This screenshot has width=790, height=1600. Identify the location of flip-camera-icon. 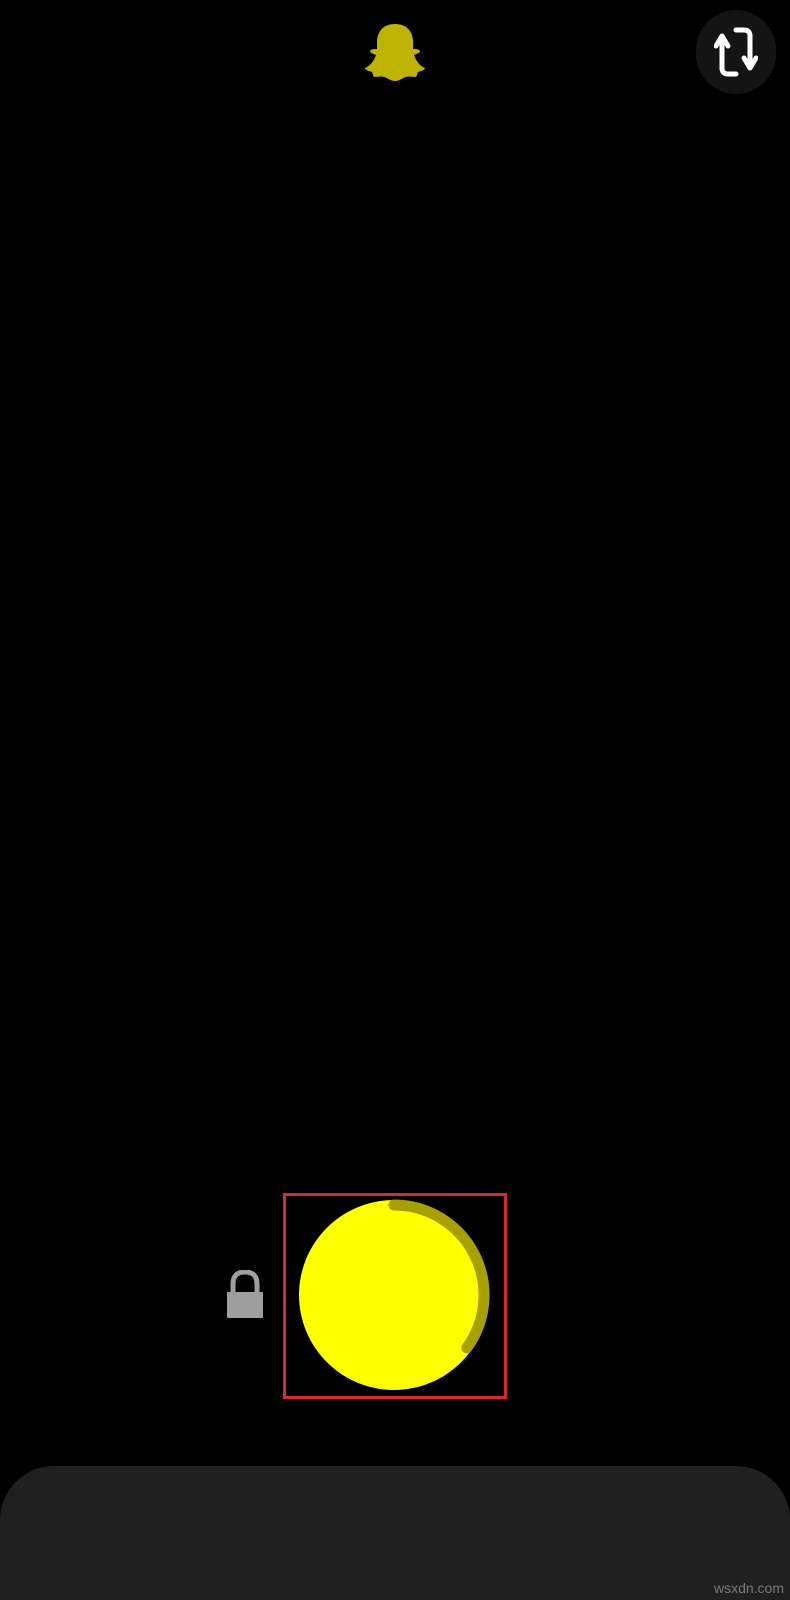
(736, 52).